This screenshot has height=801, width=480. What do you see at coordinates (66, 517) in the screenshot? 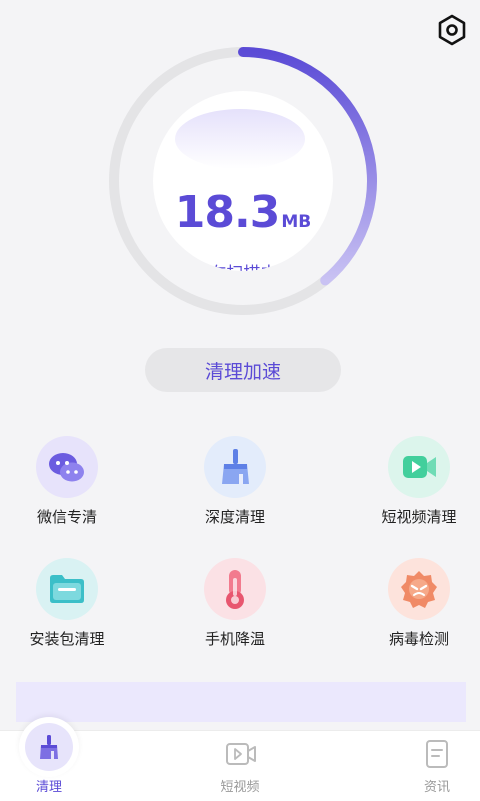
I see `feature-label: 微信专清` at bounding box center [66, 517].